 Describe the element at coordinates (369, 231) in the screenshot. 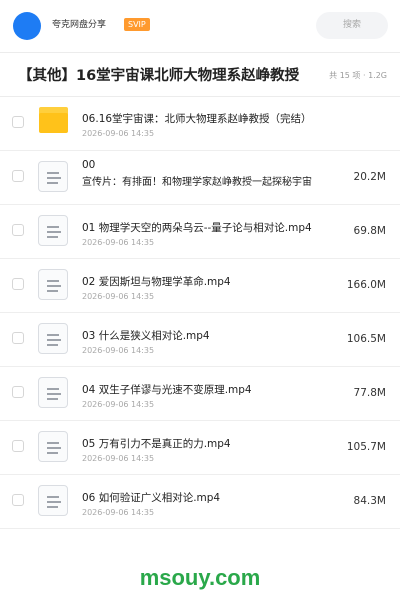

I see `file-size: 69.8M` at that location.